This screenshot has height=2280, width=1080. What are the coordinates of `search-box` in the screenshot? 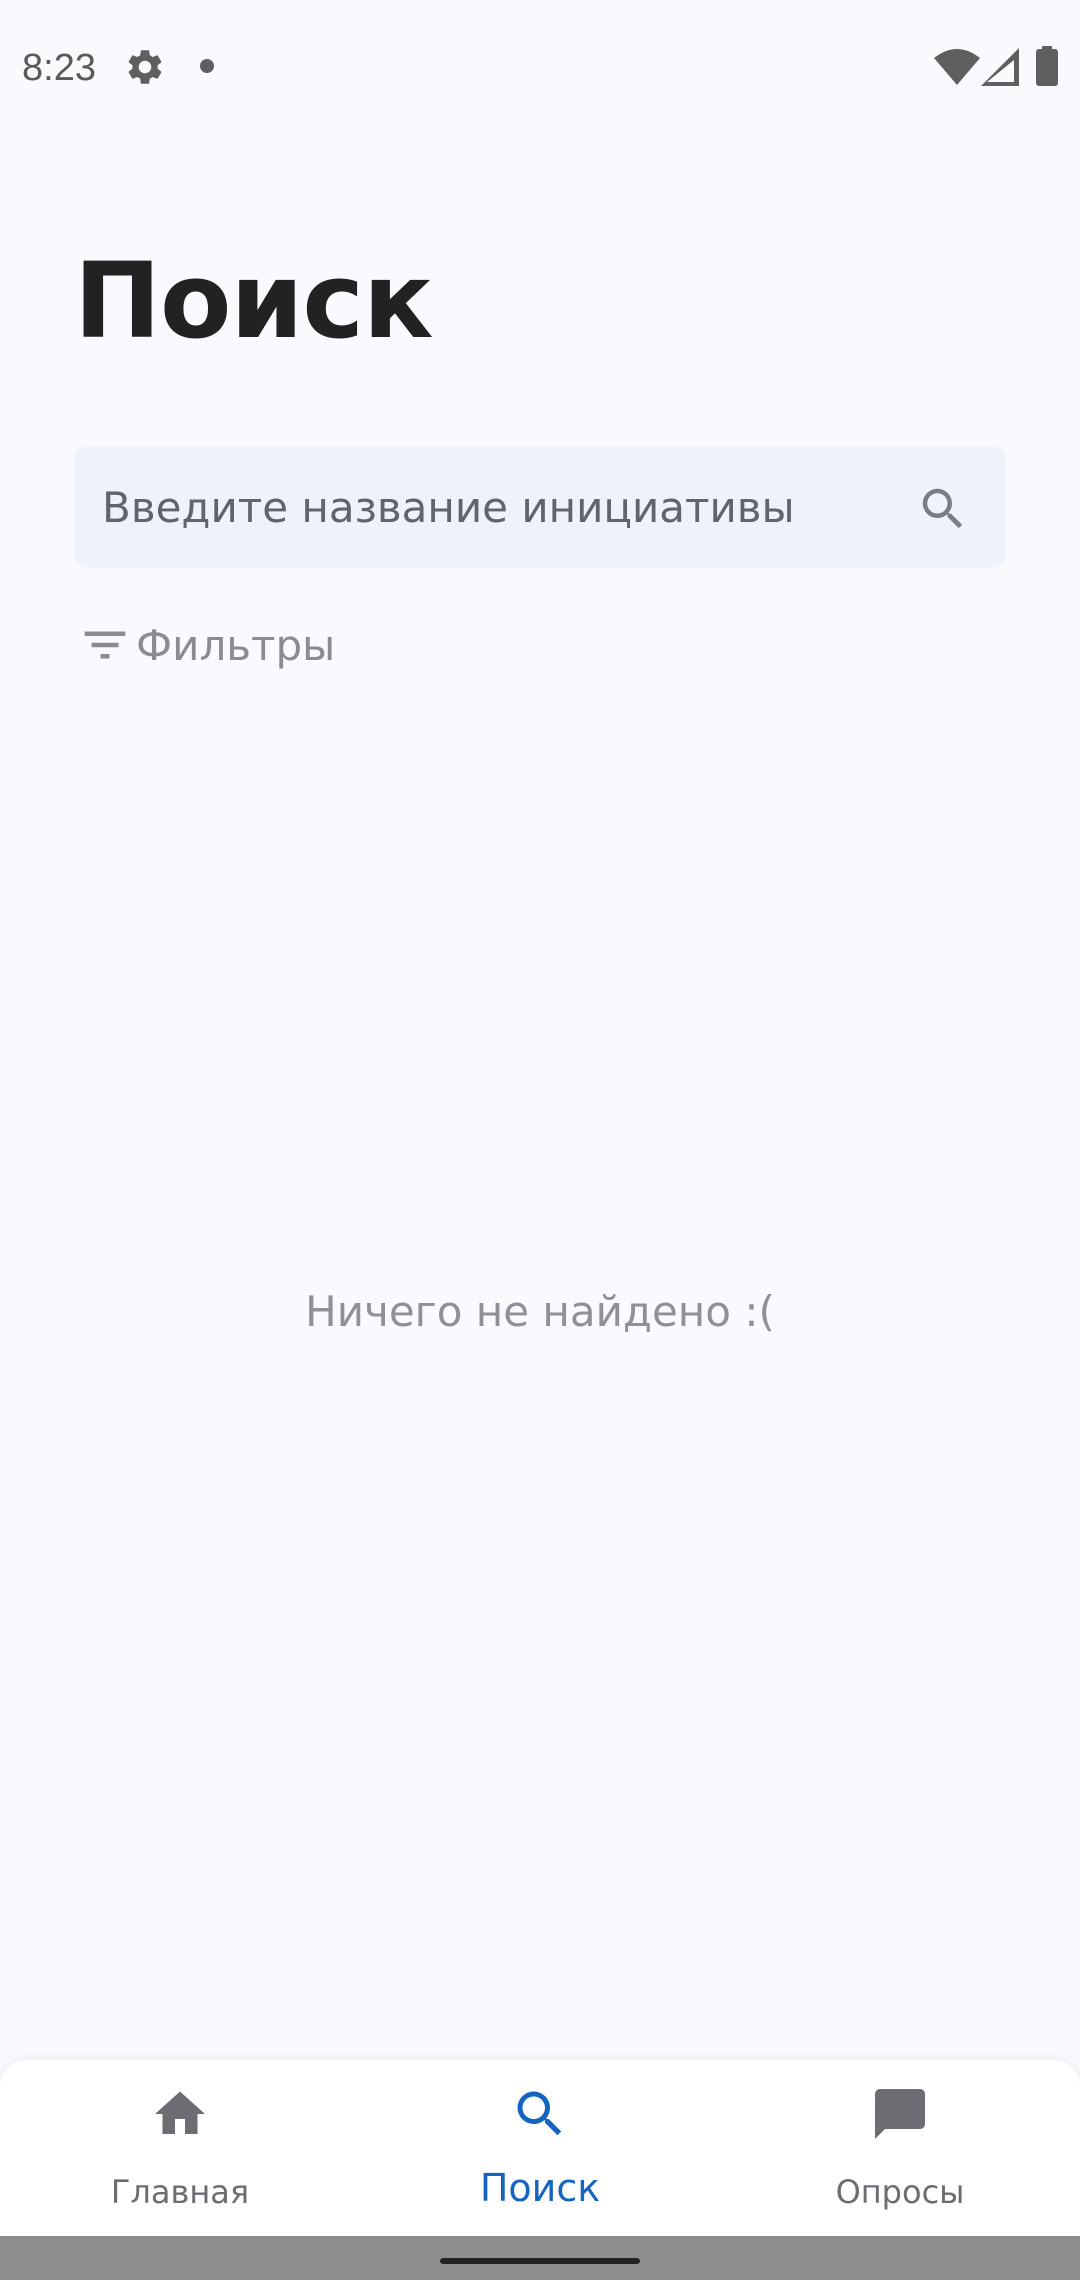 It's located at (540, 507).